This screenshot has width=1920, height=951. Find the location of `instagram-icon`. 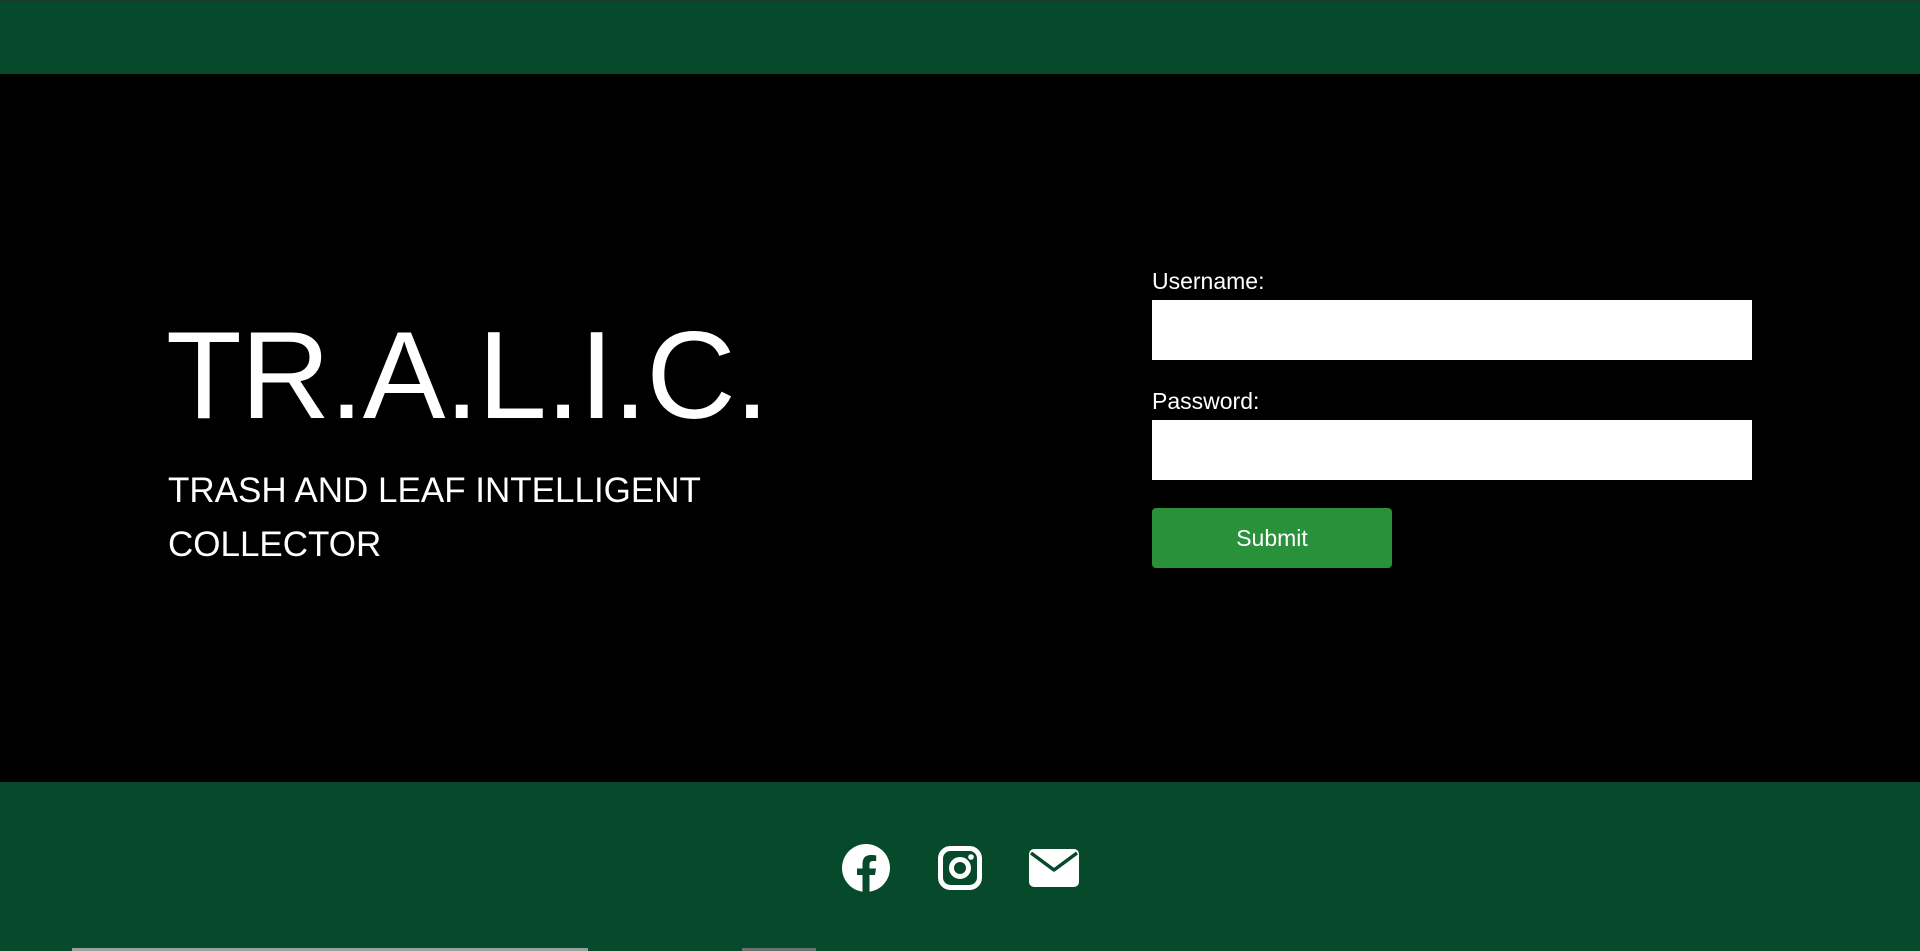

instagram-icon is located at coordinates (960, 868).